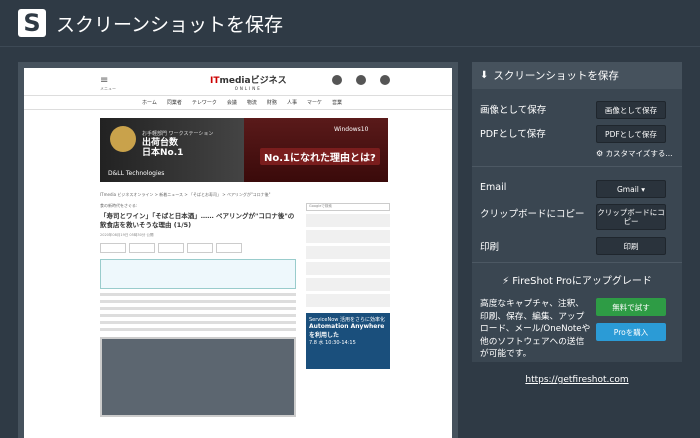 The image size is (700, 438). Describe the element at coordinates (198, 274) in the screenshot. I see `article-notice-box` at that location.